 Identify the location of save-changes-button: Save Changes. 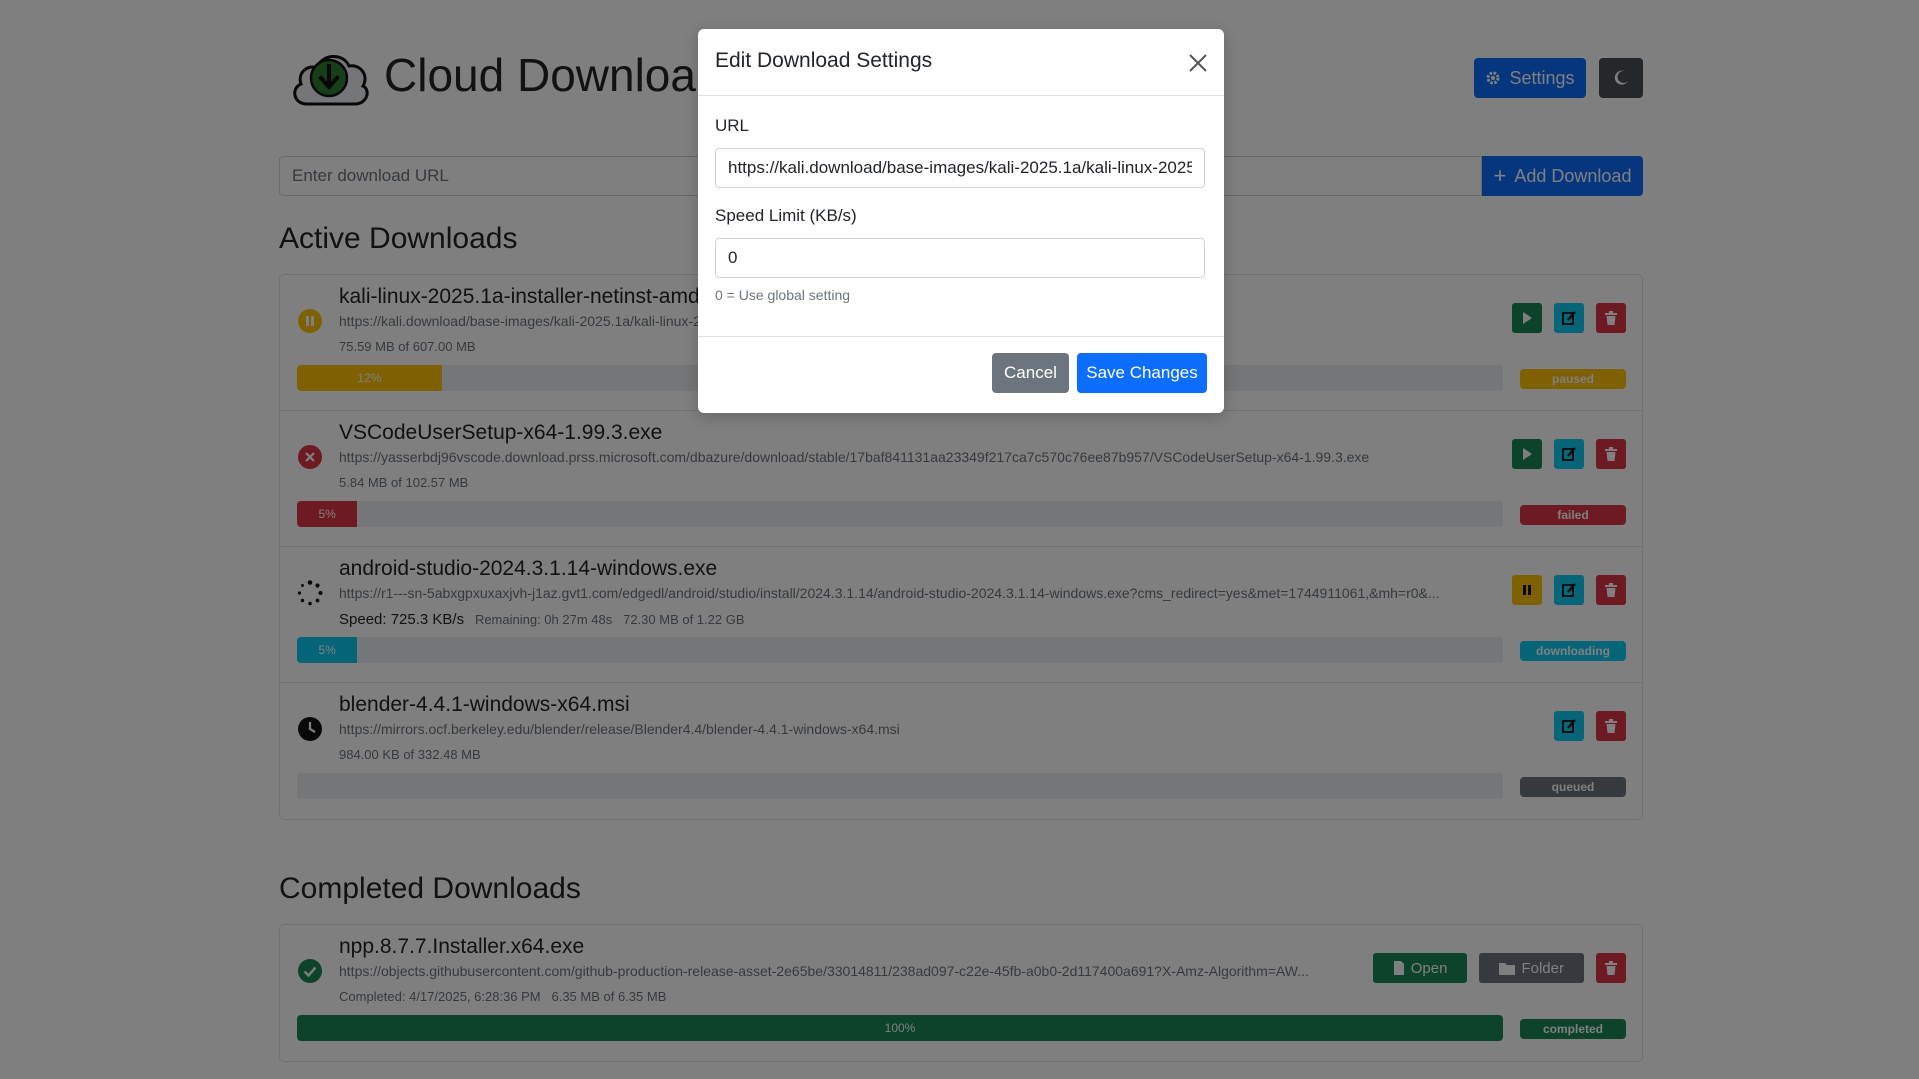
(1142, 373).